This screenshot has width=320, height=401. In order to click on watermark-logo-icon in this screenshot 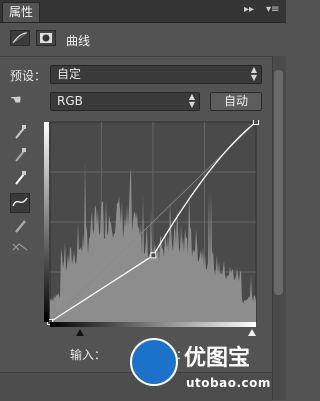, I will do `click(154, 362)`.